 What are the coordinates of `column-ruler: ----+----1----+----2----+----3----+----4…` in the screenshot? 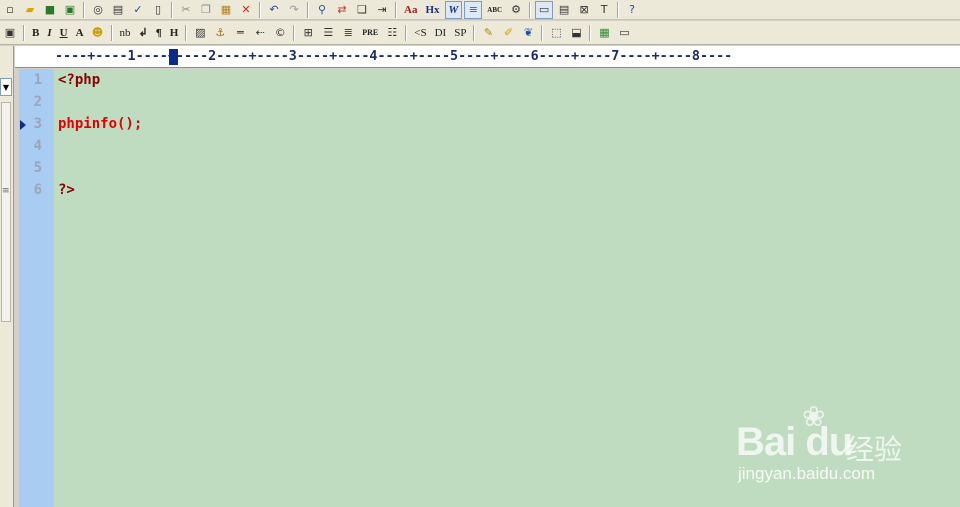 It's located at (487, 57).